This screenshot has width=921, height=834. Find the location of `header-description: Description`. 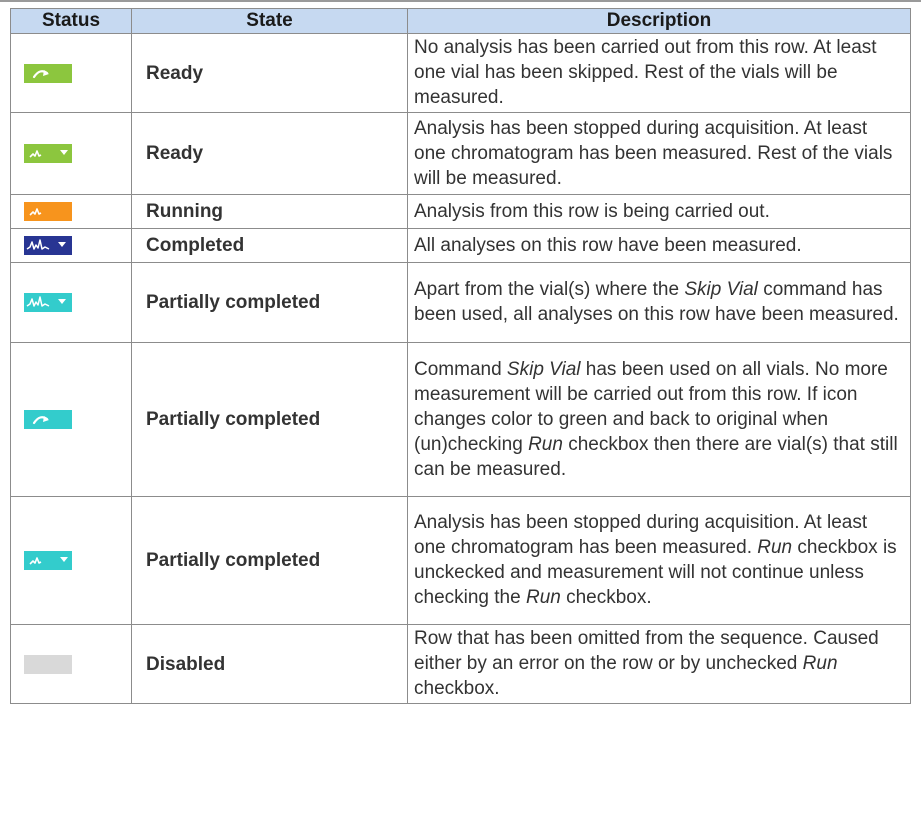

header-description: Description is located at coordinates (659, 21).